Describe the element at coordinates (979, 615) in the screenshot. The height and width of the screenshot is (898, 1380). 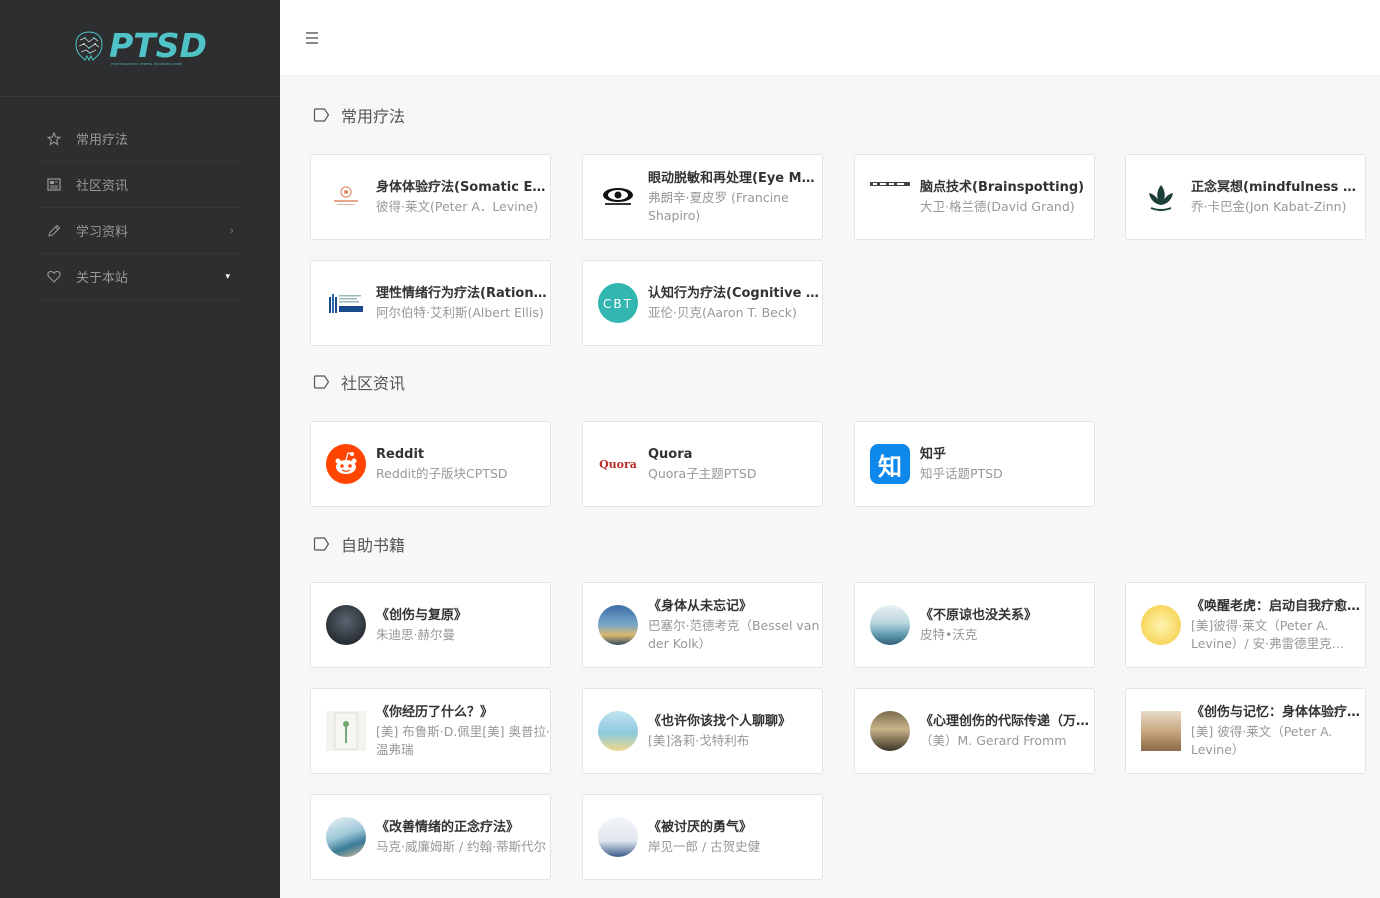
I see `card-title: 《不原谅也没关系》` at that location.